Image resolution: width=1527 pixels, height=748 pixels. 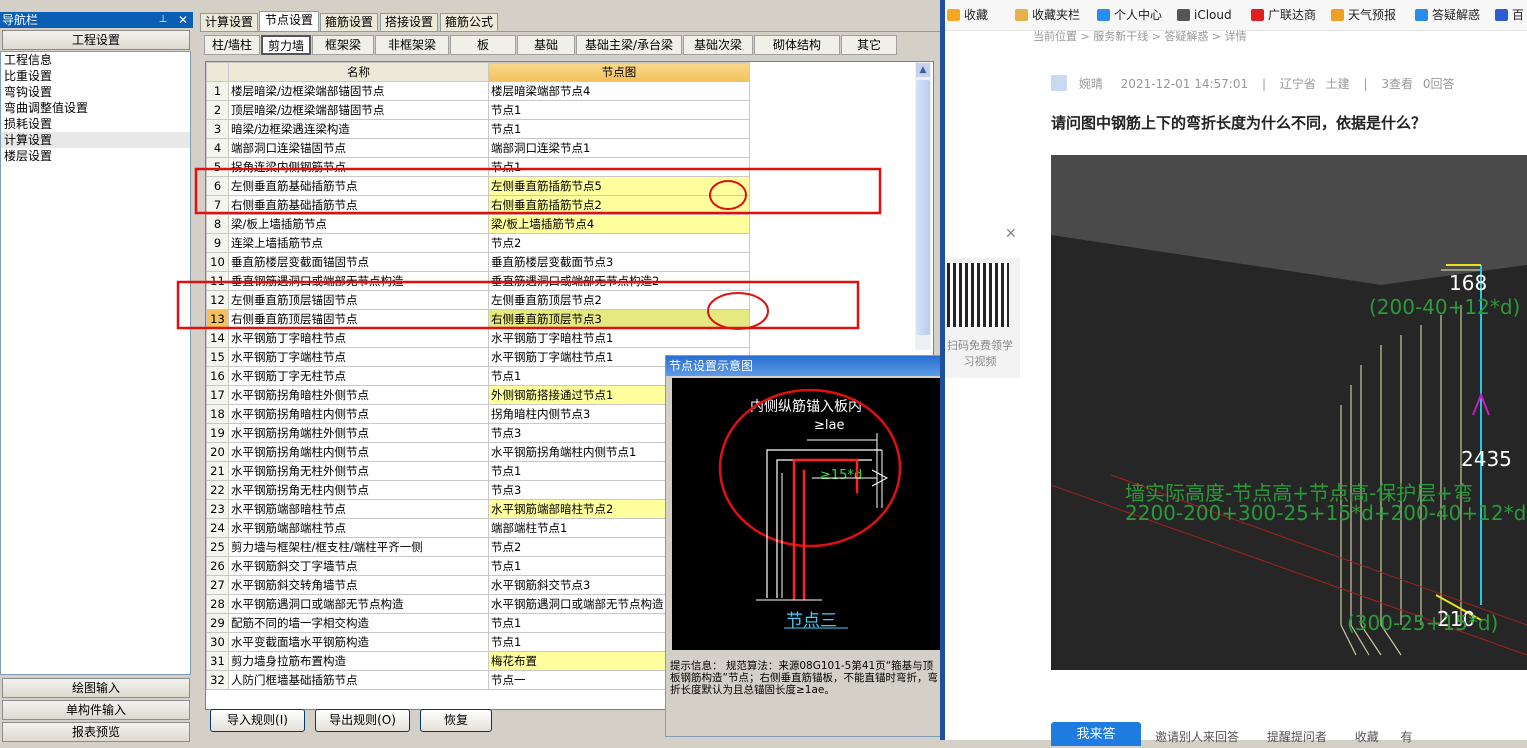 What do you see at coordinates (257, 720) in the screenshot?
I see `import-rules-button: 导入规则(I)` at bounding box center [257, 720].